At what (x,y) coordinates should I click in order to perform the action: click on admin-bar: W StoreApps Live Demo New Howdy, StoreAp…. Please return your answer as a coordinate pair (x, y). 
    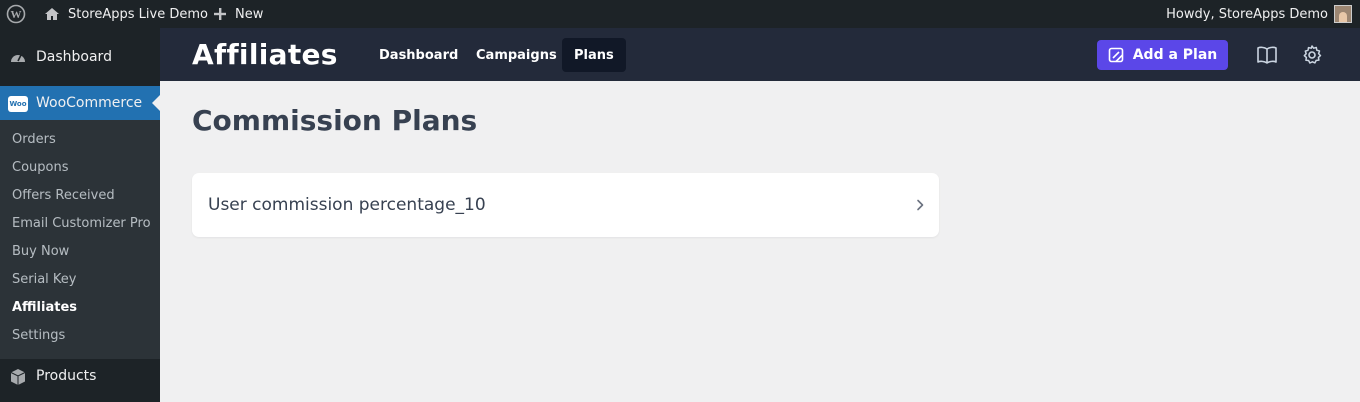
    Looking at the image, I should click on (680, 14).